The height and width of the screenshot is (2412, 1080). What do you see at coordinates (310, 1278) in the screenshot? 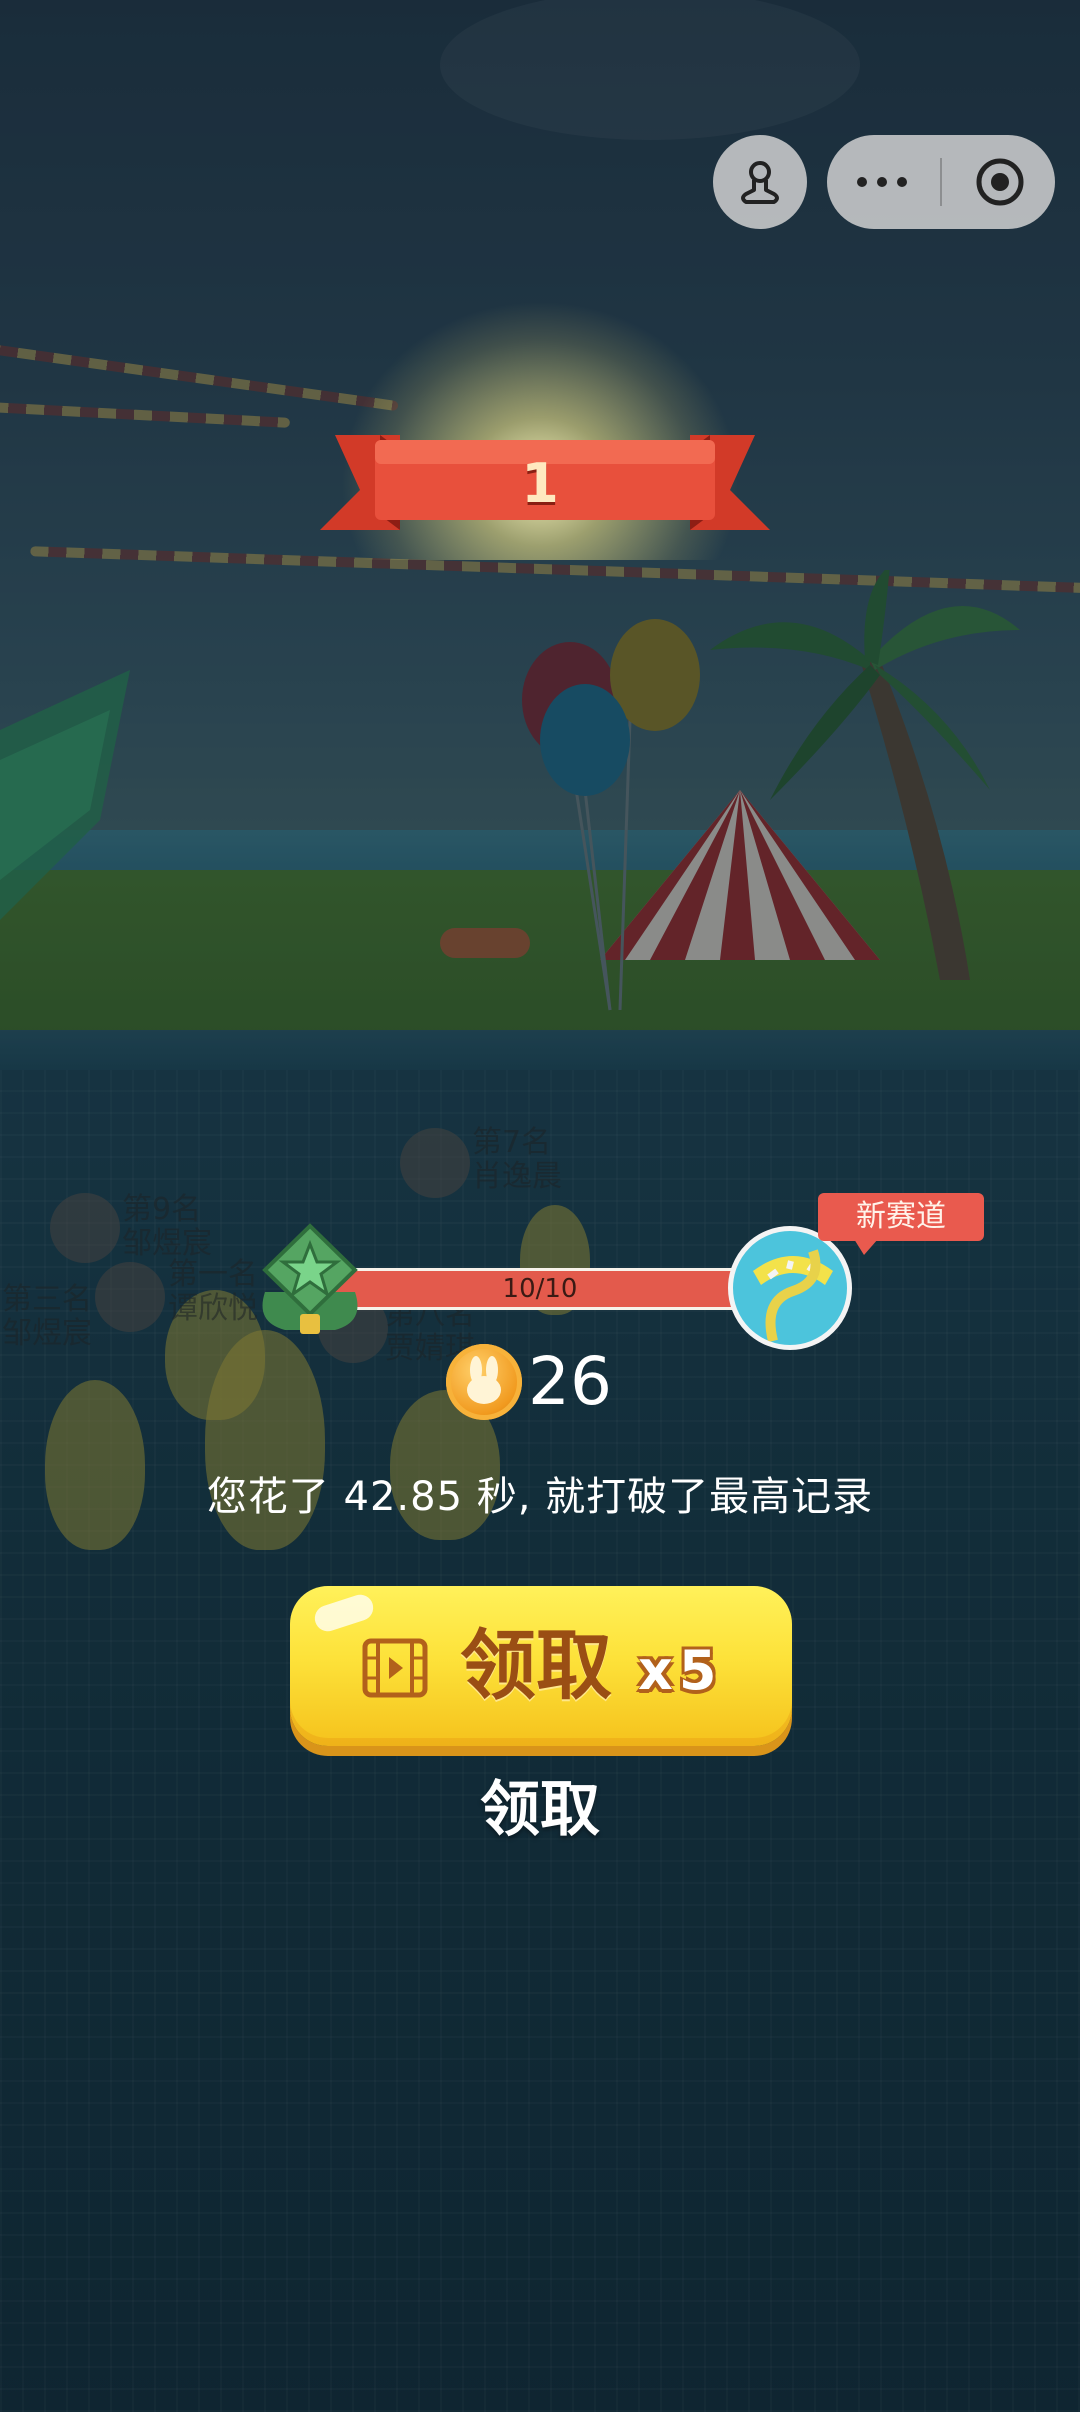
I see `level-star-badge-icon` at bounding box center [310, 1278].